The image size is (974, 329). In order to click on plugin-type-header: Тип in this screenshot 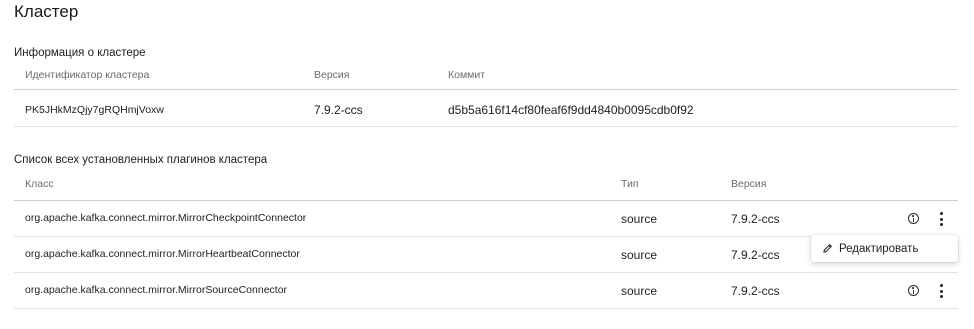, I will do `click(630, 184)`.